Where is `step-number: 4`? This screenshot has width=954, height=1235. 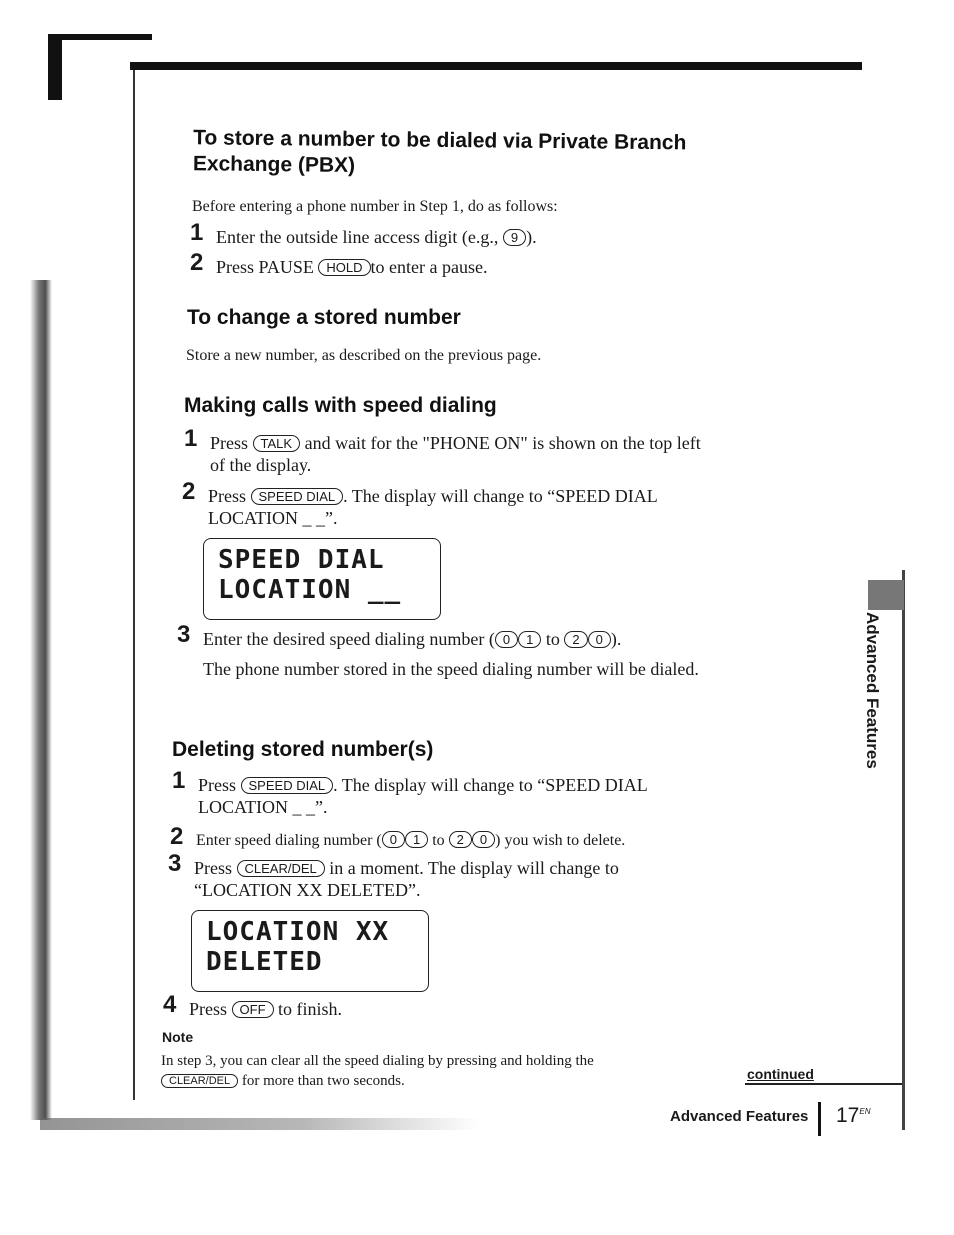
step-number: 4 is located at coordinates (170, 1004).